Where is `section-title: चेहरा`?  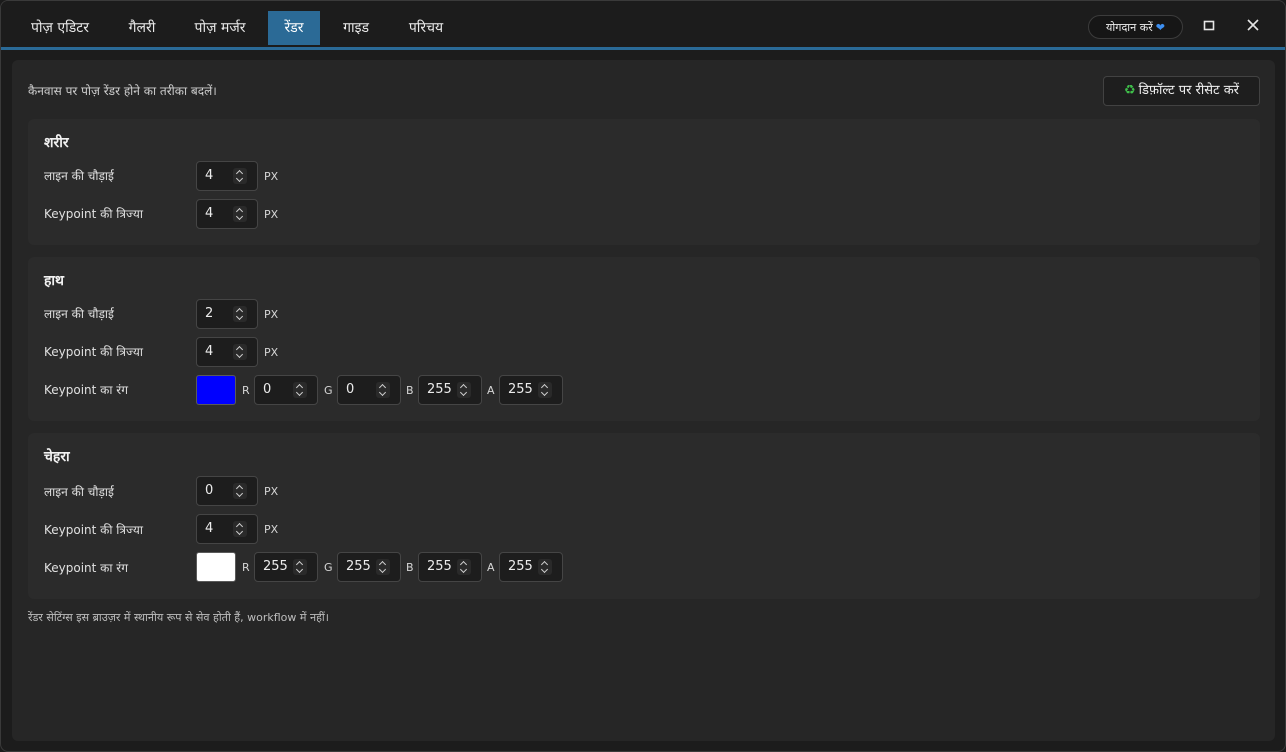 section-title: चेहरा is located at coordinates (57, 457).